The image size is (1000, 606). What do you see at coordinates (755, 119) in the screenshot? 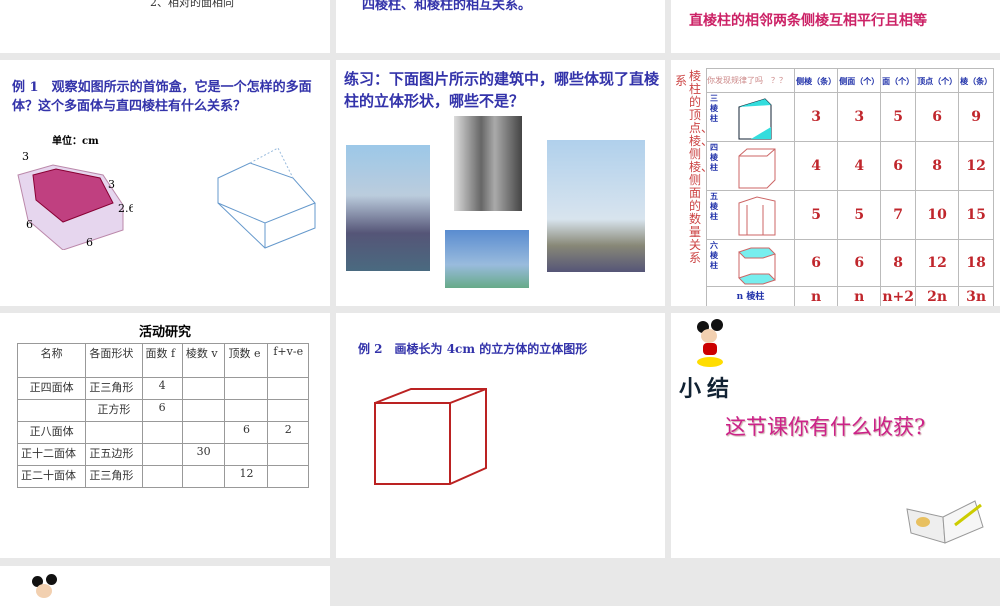
I see `triangular-prism-icon` at bounding box center [755, 119].